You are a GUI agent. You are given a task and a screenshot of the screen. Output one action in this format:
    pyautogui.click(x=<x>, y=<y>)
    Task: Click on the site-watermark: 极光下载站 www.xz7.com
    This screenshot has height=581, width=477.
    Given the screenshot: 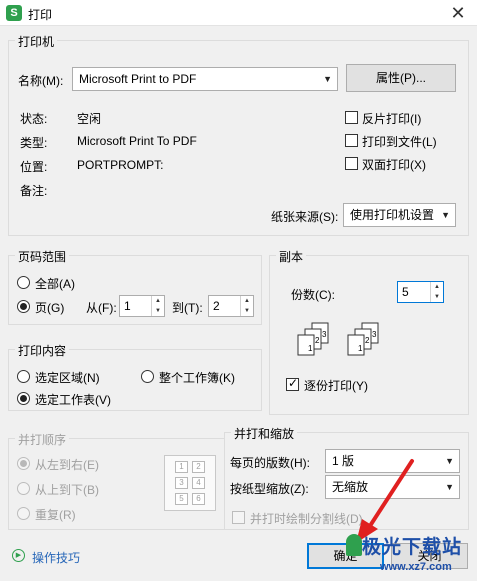 What is the action you would take?
    pyautogui.click(x=409, y=554)
    